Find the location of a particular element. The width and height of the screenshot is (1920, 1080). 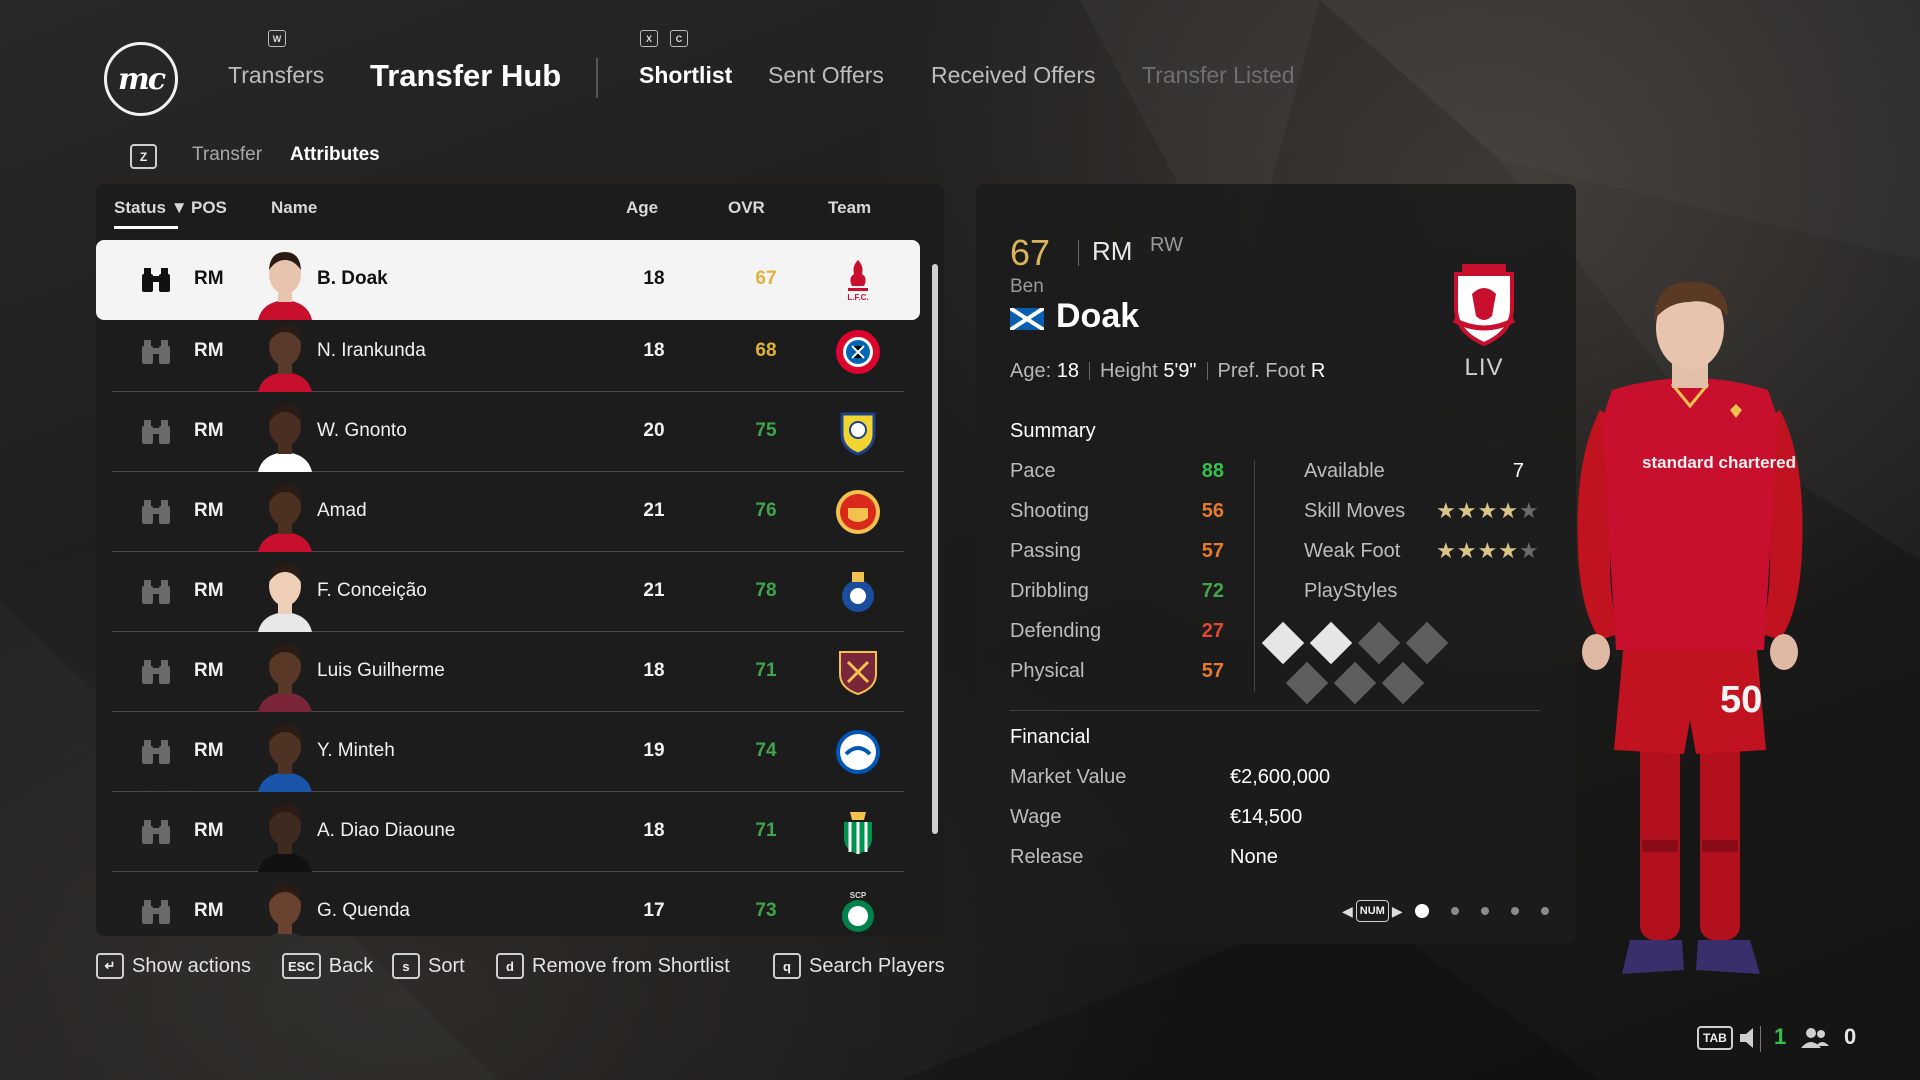

tab-shortlist: Shortlist is located at coordinates (685, 75).